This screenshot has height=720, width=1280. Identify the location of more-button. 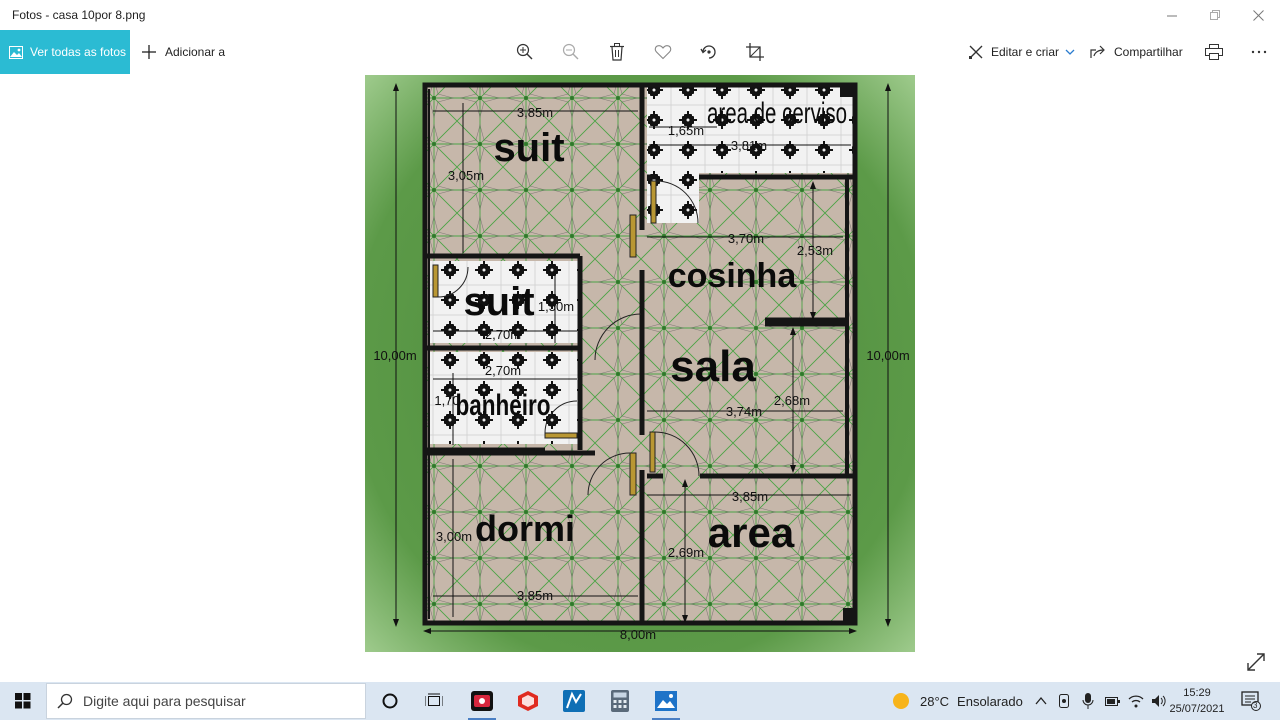
(1259, 52).